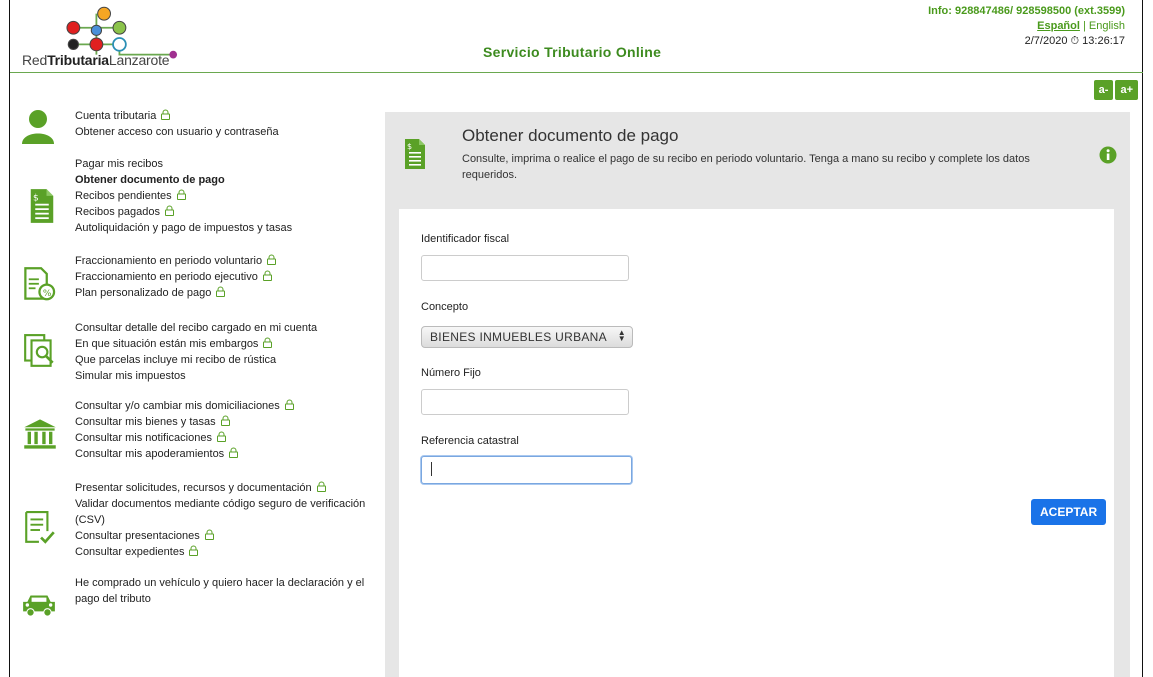 The height and width of the screenshot is (677, 1153). I want to click on sidebar-item-notificaciones: Consultar mis notificaciones, so click(225, 438).